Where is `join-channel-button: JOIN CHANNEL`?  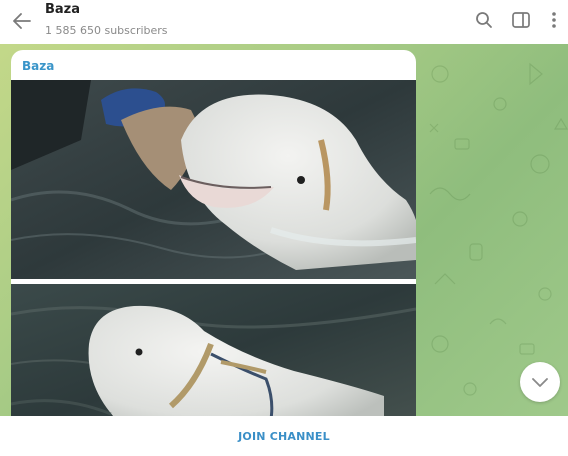
join-channel-button: JOIN CHANNEL is located at coordinates (284, 436).